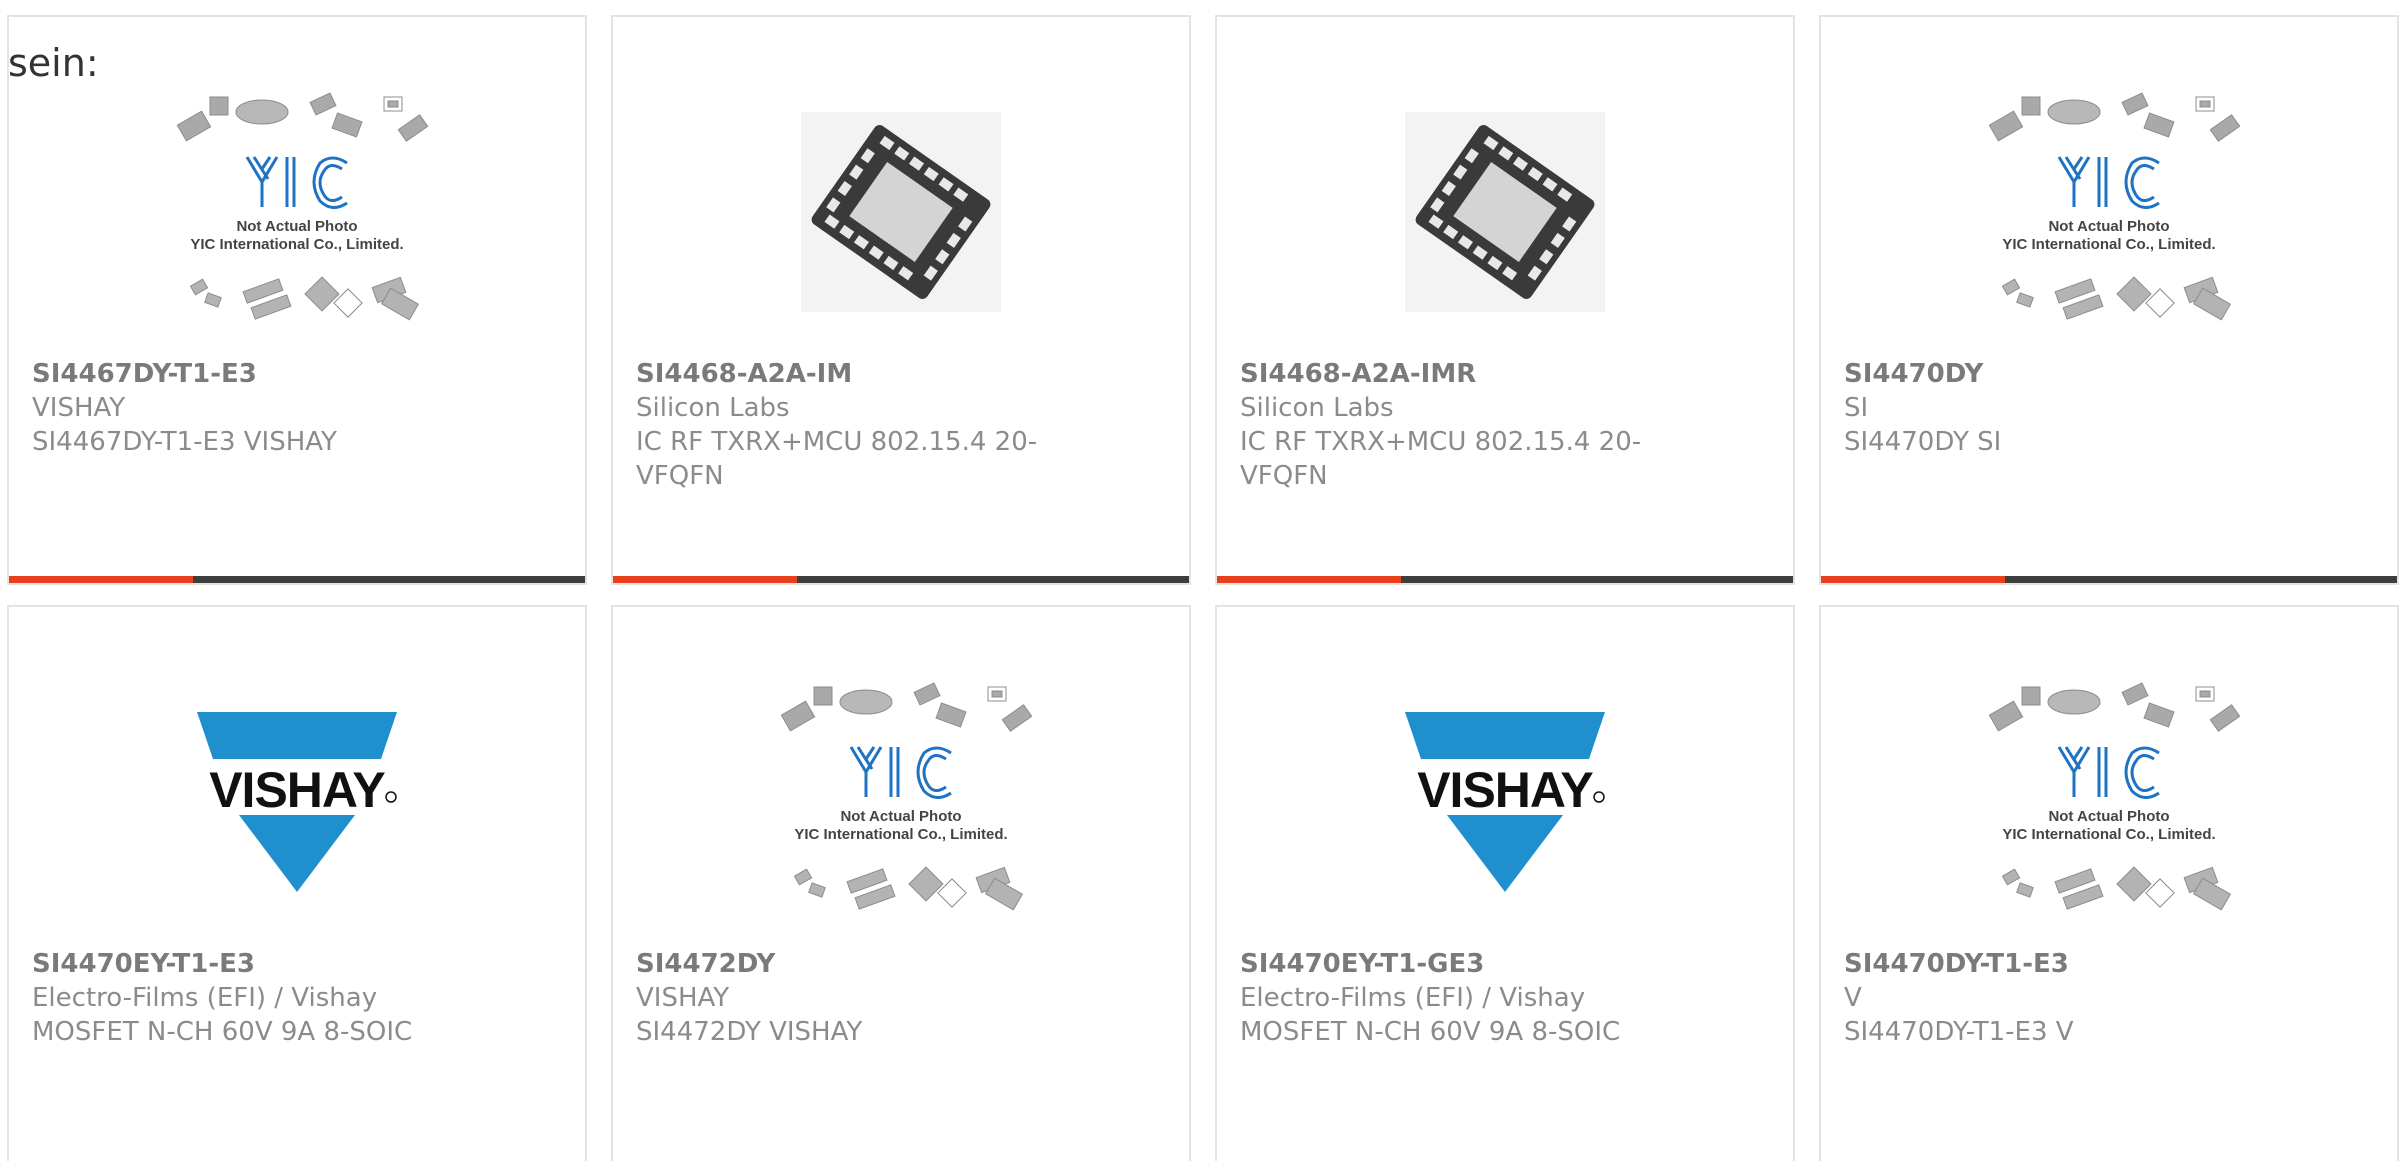 The width and height of the screenshot is (2400, 1161). I want to click on product-info: SI4472DY VISHAY SI4472DY VISHAY, so click(856, 998).